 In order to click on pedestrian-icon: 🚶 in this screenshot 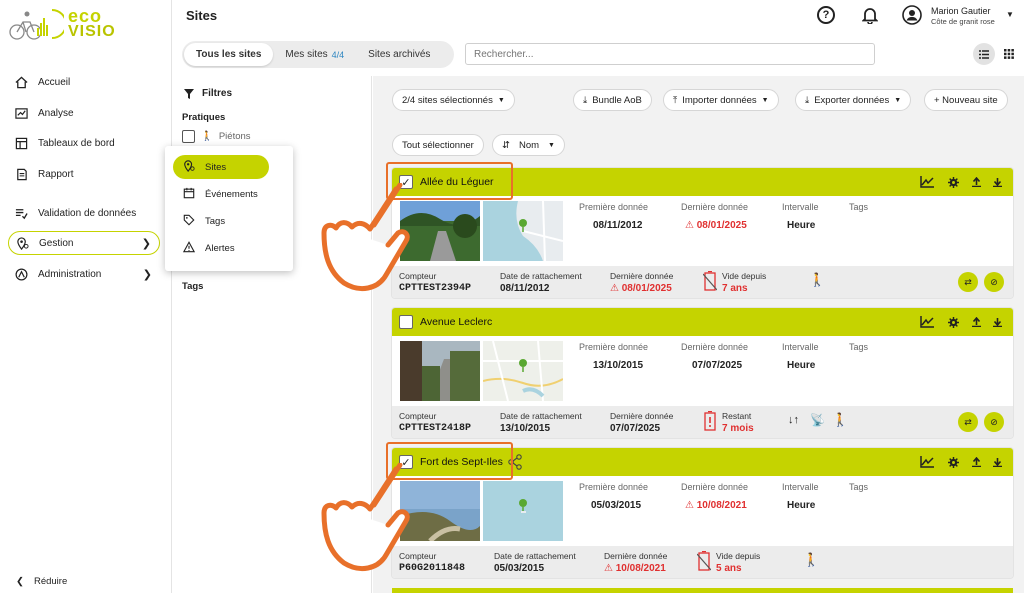, I will do `click(817, 279)`.